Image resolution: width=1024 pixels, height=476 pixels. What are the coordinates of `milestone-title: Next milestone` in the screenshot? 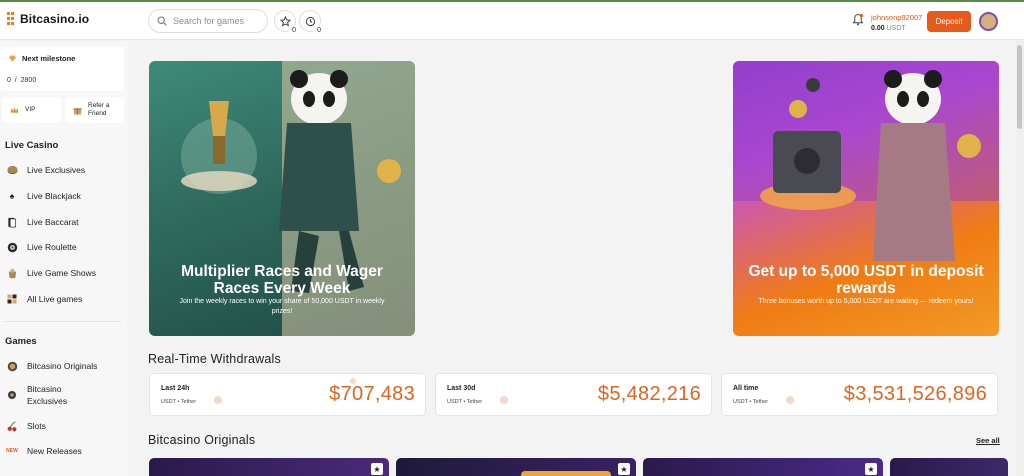 It's located at (41, 58).